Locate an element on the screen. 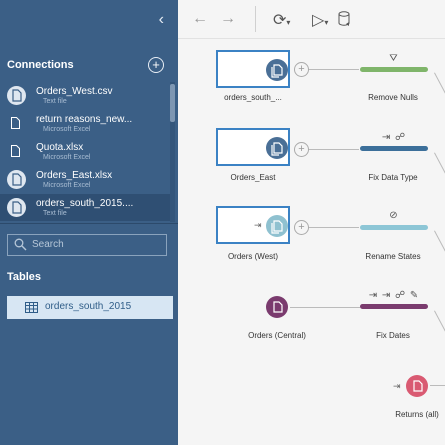 The image size is (445, 445). connection-item: orders_south_2015.... Text file is located at coordinates (85, 207).